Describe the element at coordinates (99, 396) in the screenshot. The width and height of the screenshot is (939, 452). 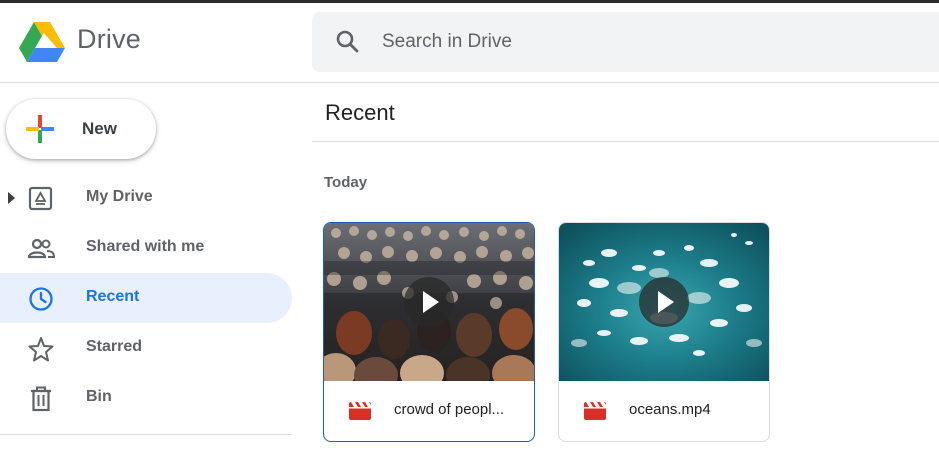
I see `sidebar-item-label: Bin` at that location.